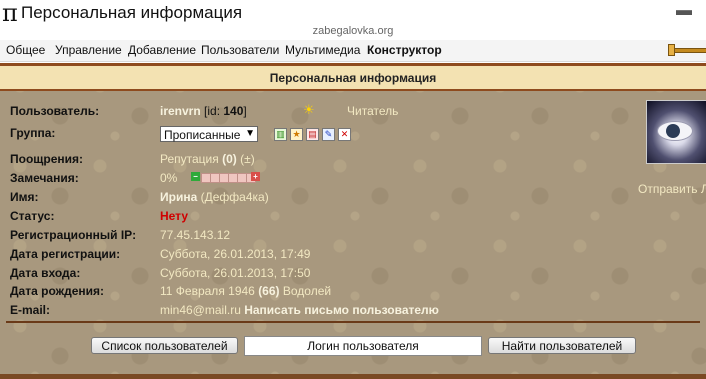 Image resolution: width=706 pixels, height=379 pixels. What do you see at coordinates (328, 134) in the screenshot?
I see `edit-icon: ✎` at bounding box center [328, 134].